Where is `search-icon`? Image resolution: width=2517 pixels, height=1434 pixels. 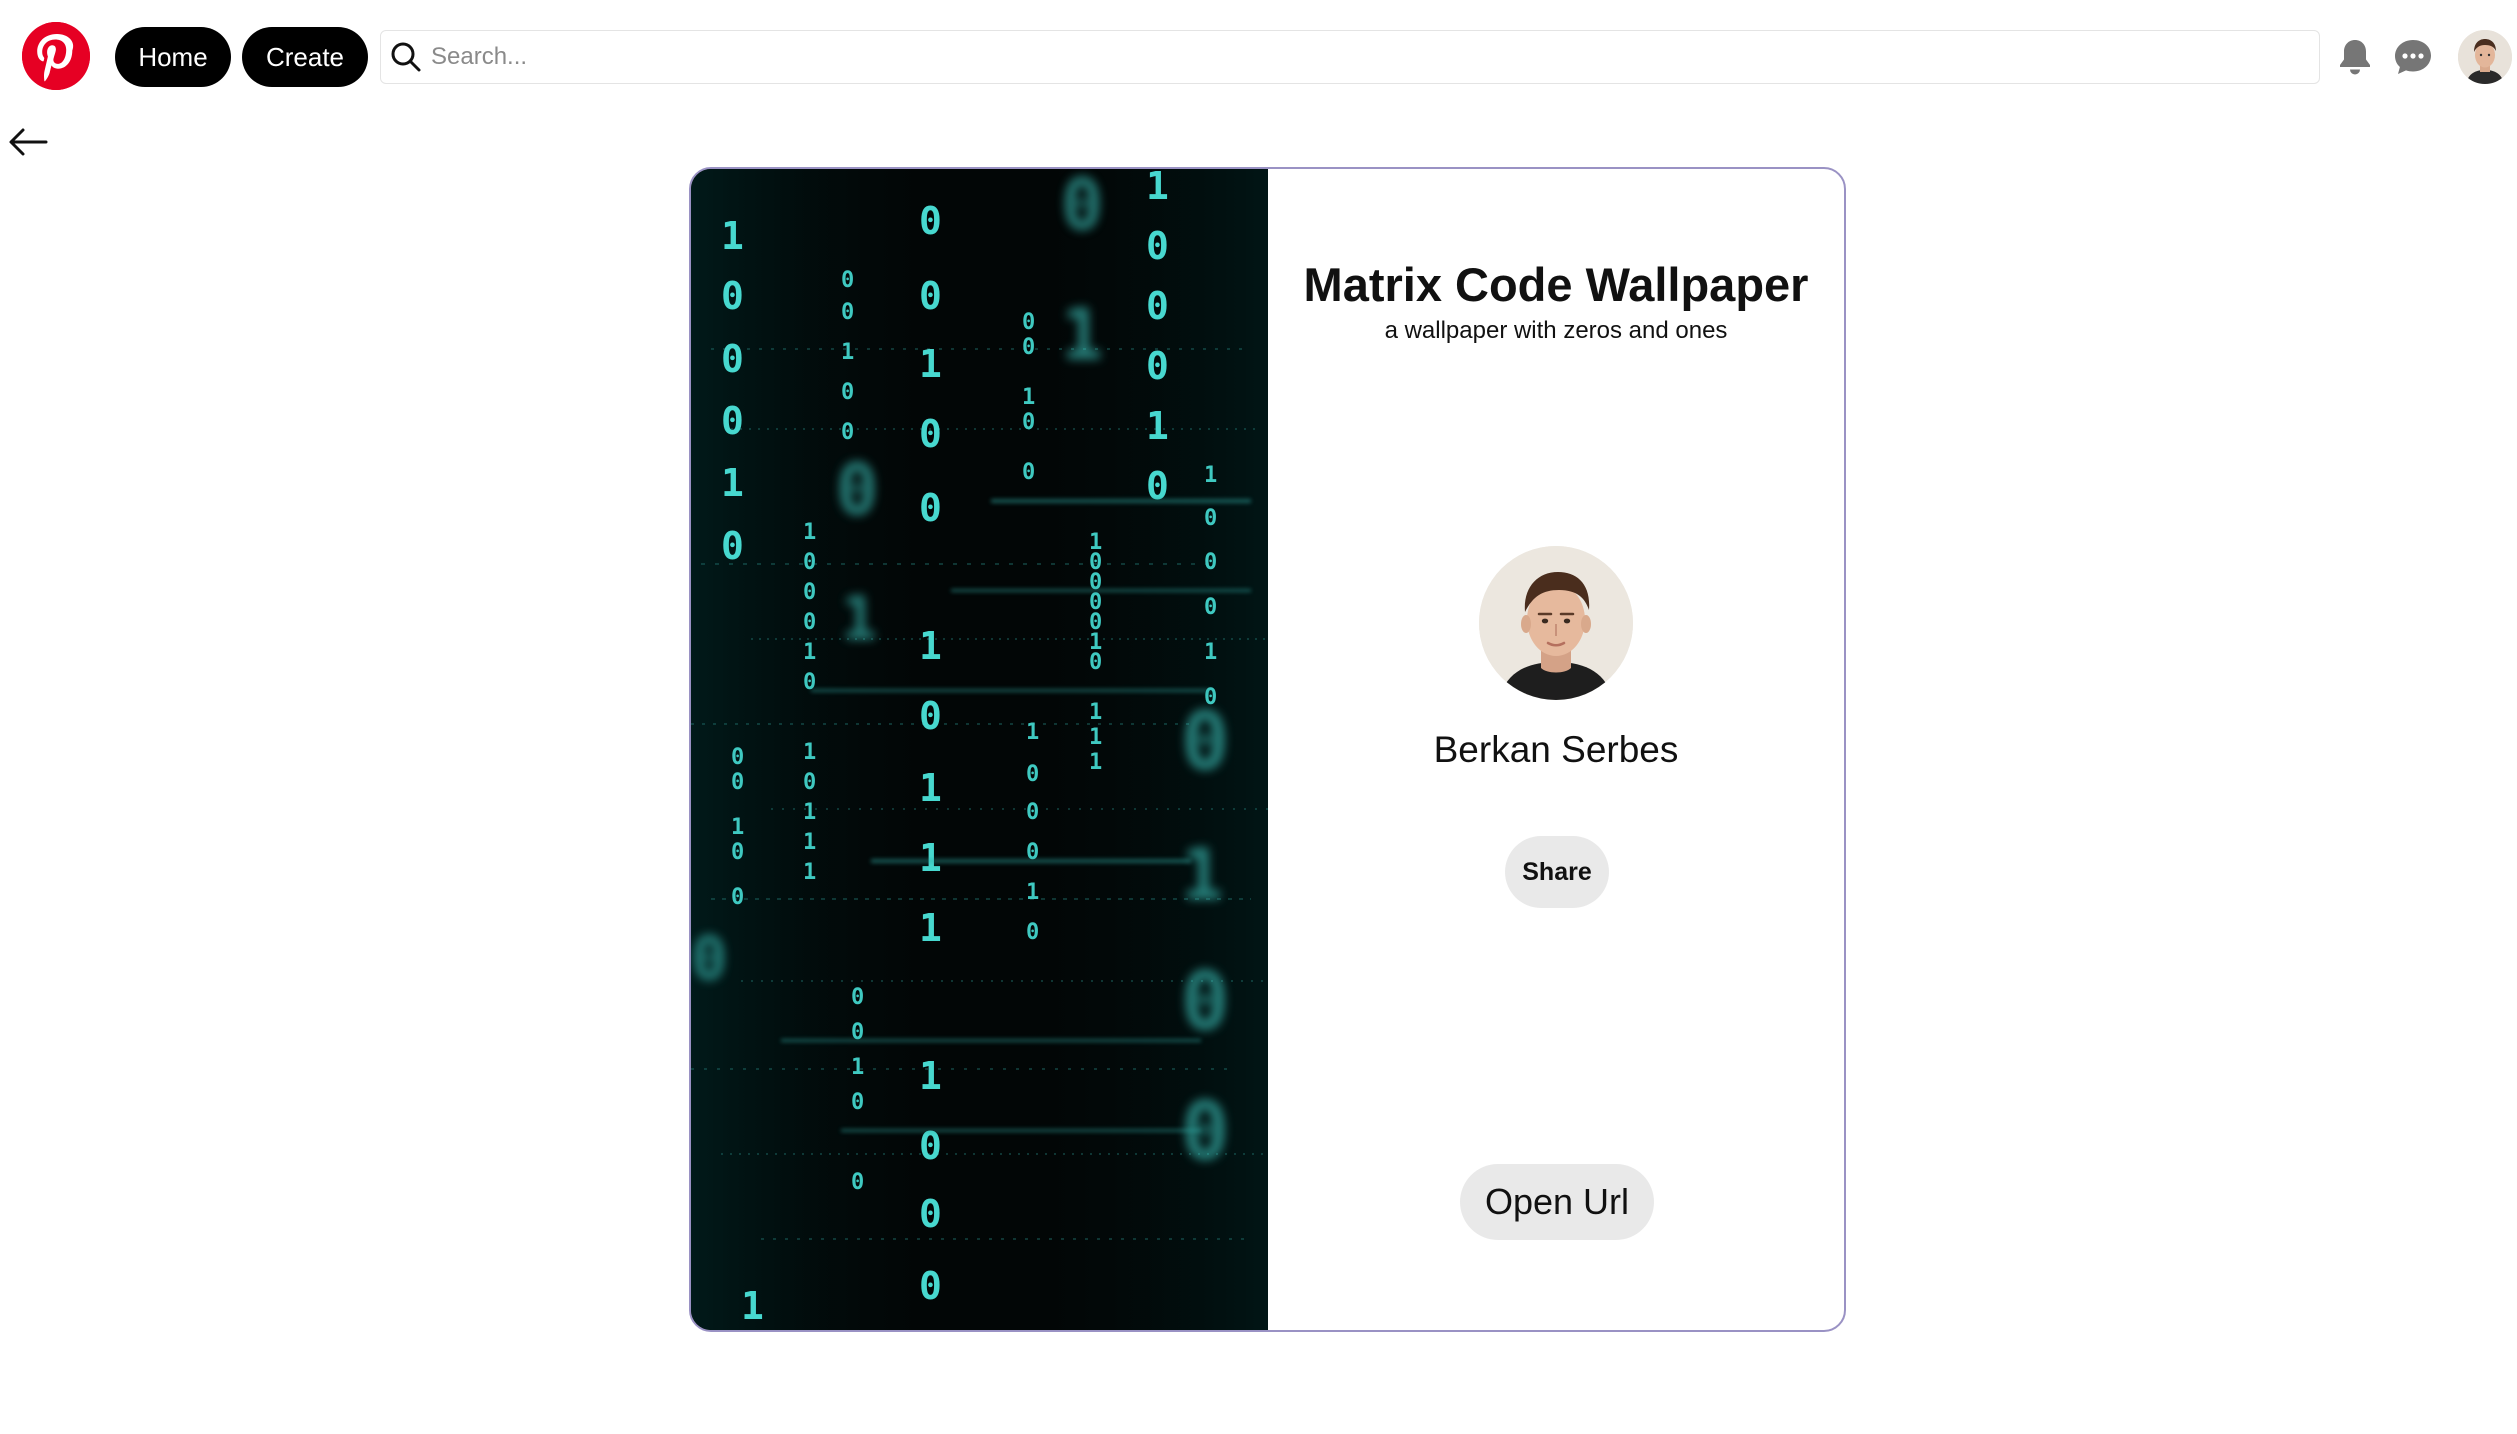
search-icon is located at coordinates (406, 57).